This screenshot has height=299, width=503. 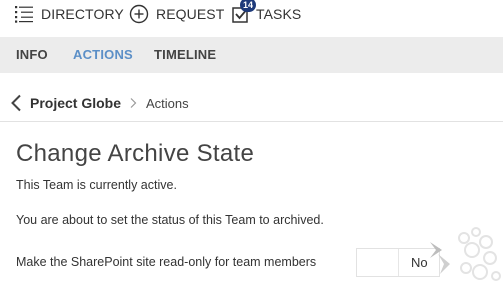 What do you see at coordinates (419, 262) in the screenshot?
I see `toggle-state-label: No` at bounding box center [419, 262].